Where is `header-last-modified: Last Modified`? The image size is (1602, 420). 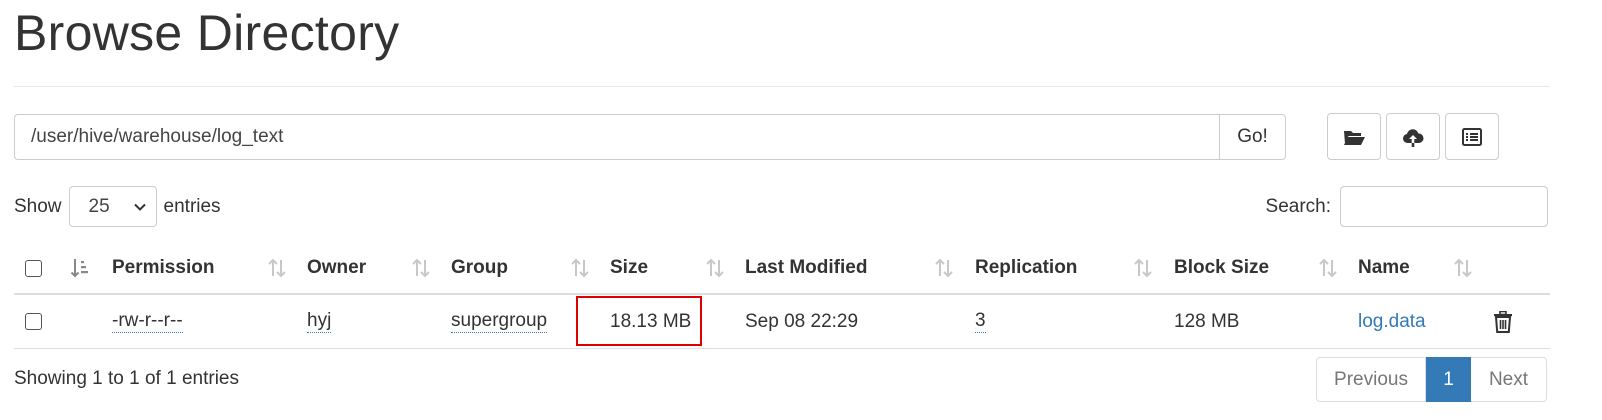
header-last-modified: Last Modified is located at coordinates (806, 268).